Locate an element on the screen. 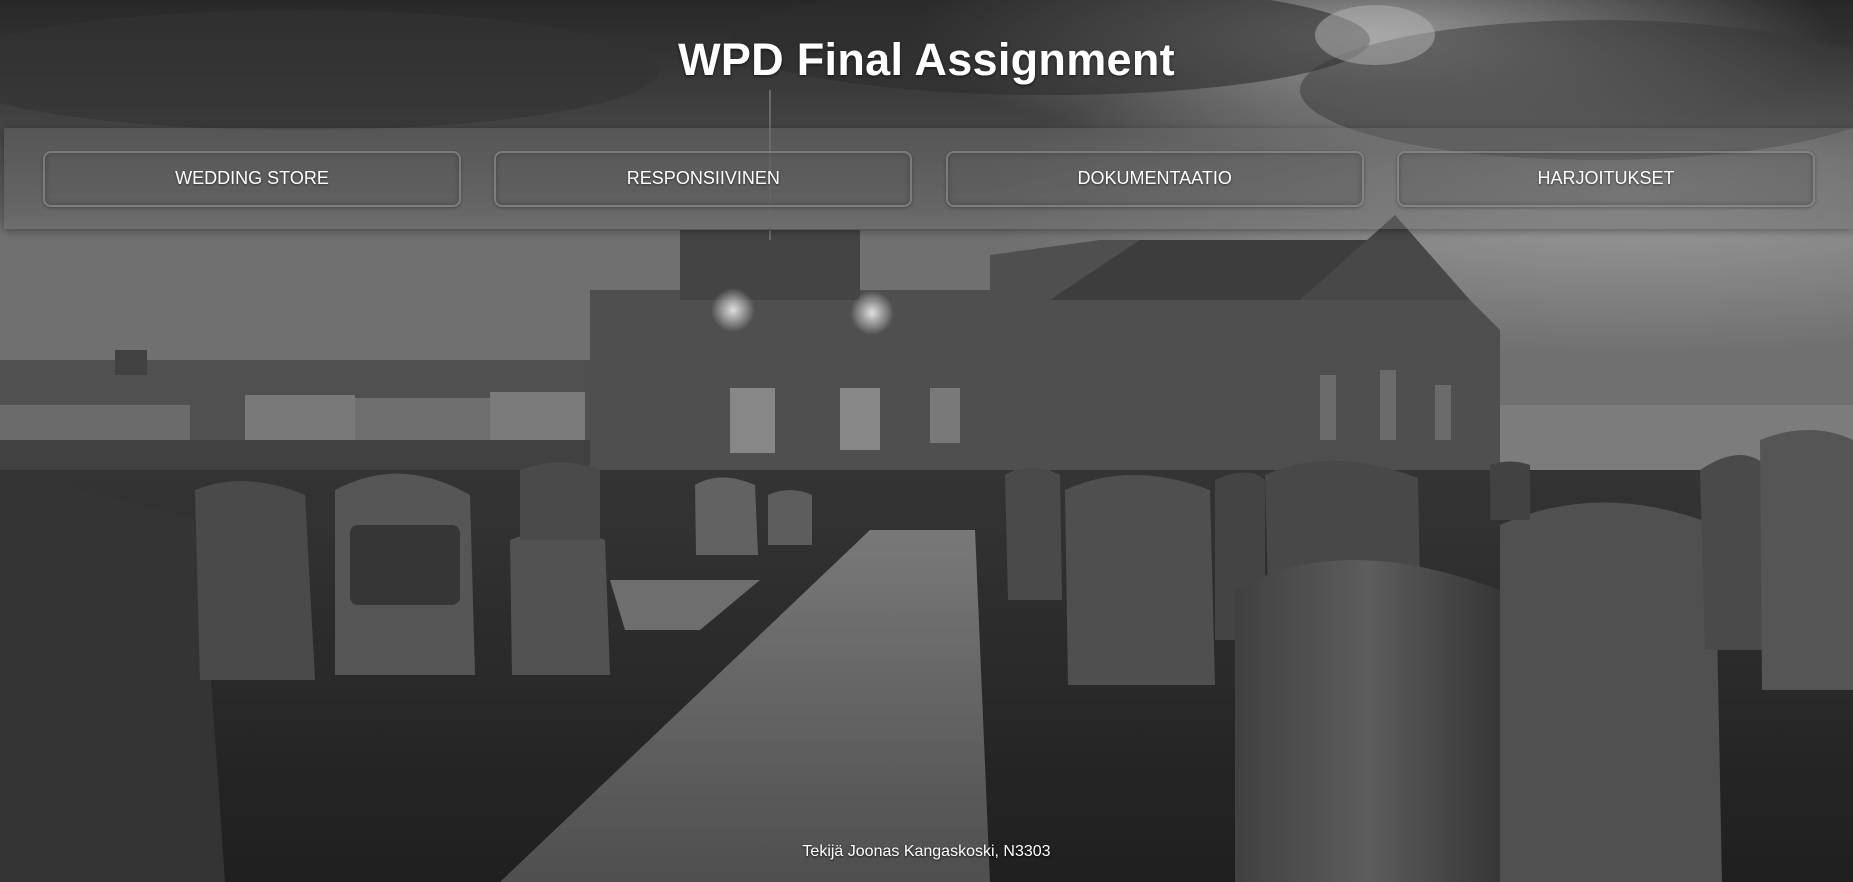  page-title: WPD Final Assignment is located at coordinates (926, 59).